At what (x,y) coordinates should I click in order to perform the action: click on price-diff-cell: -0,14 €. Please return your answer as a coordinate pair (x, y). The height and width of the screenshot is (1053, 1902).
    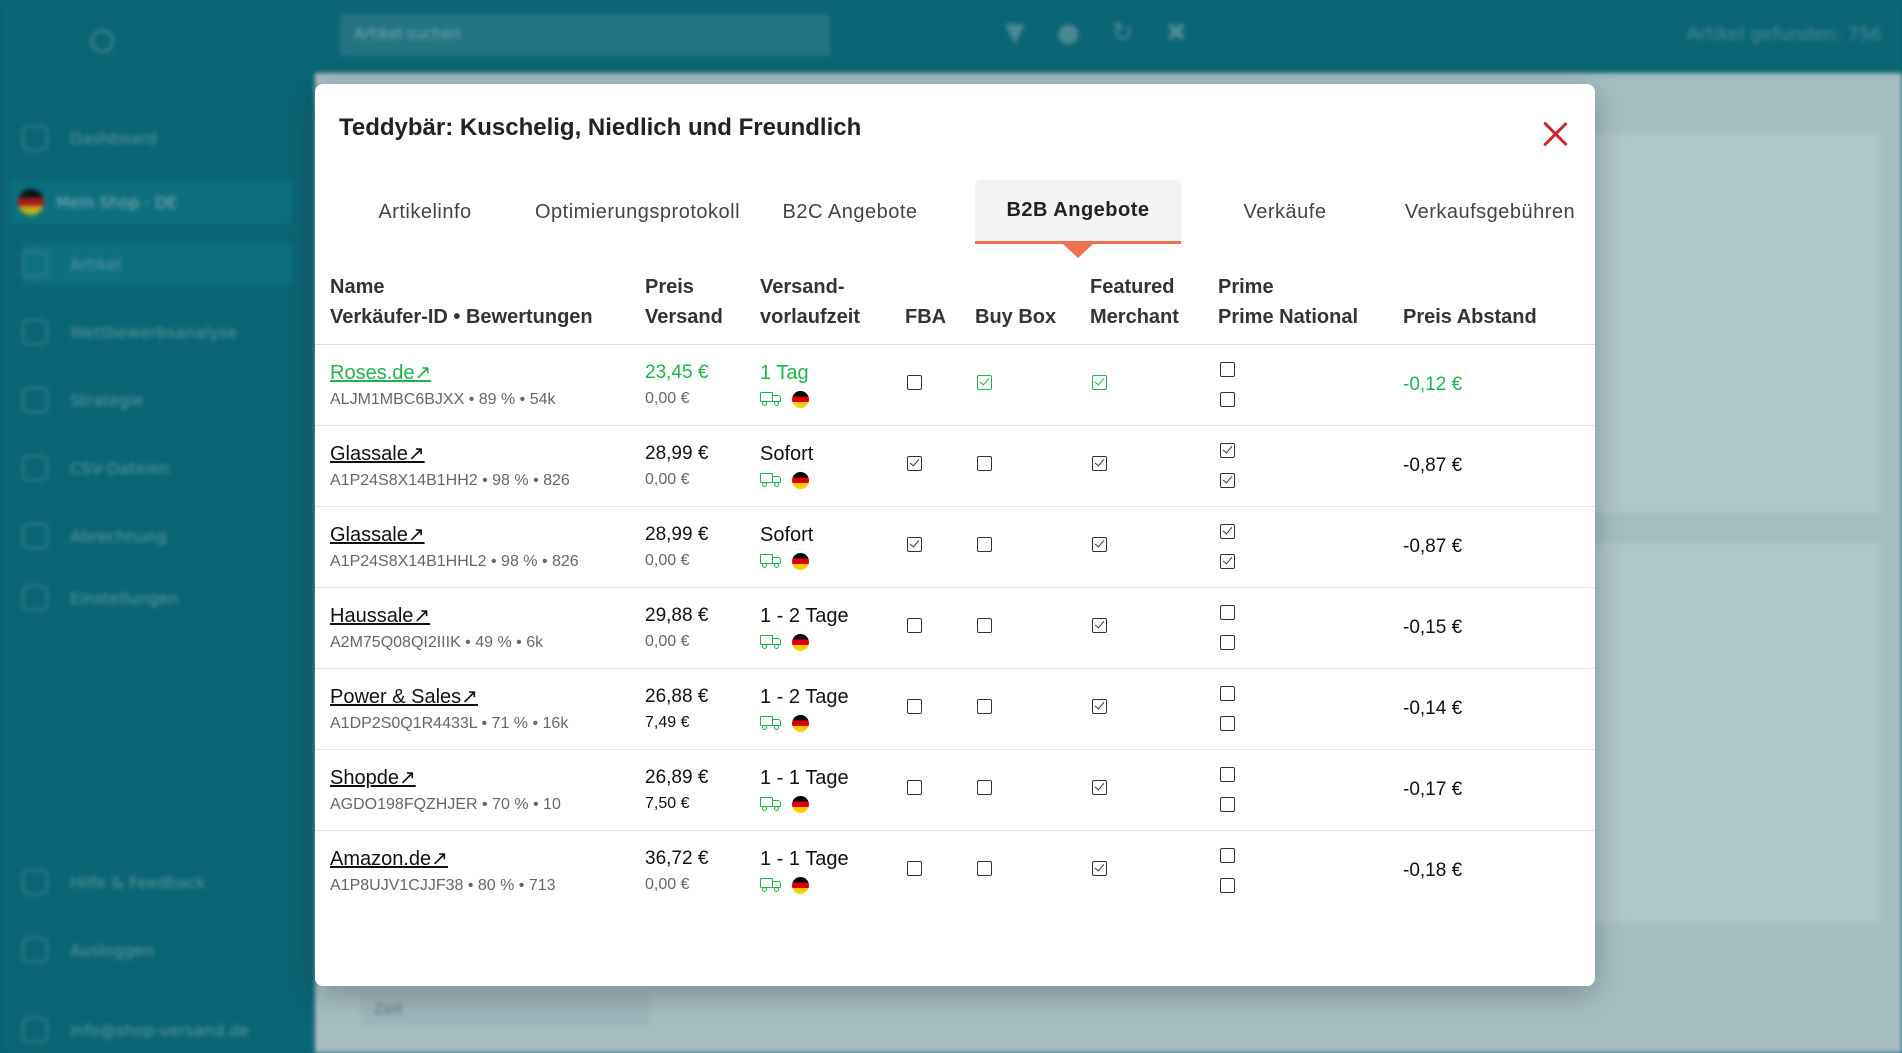
    Looking at the image, I should click on (1499, 709).